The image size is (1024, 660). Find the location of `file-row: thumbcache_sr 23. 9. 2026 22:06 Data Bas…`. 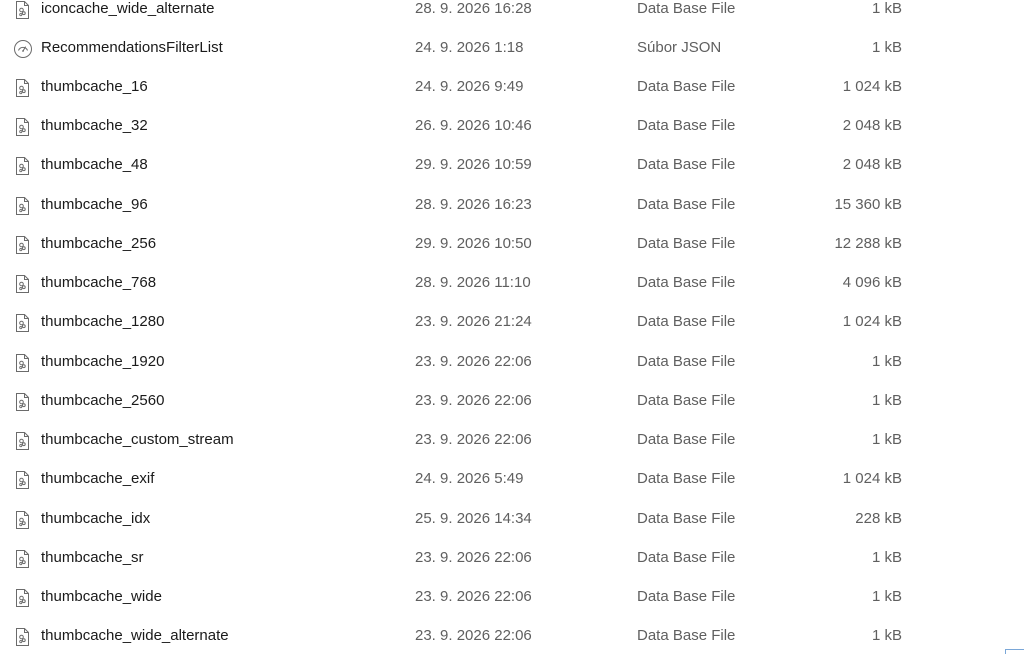

file-row: thumbcache_sr 23. 9. 2026 22:06 Data Bas… is located at coordinates (500, 558).